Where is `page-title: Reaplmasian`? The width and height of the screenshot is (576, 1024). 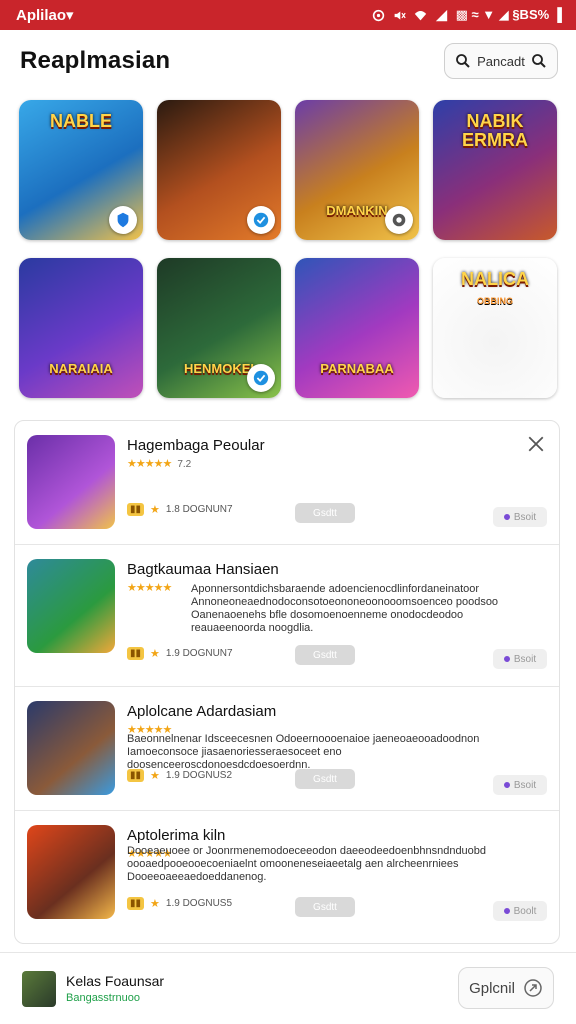 page-title: Reaplmasian is located at coordinates (95, 60).